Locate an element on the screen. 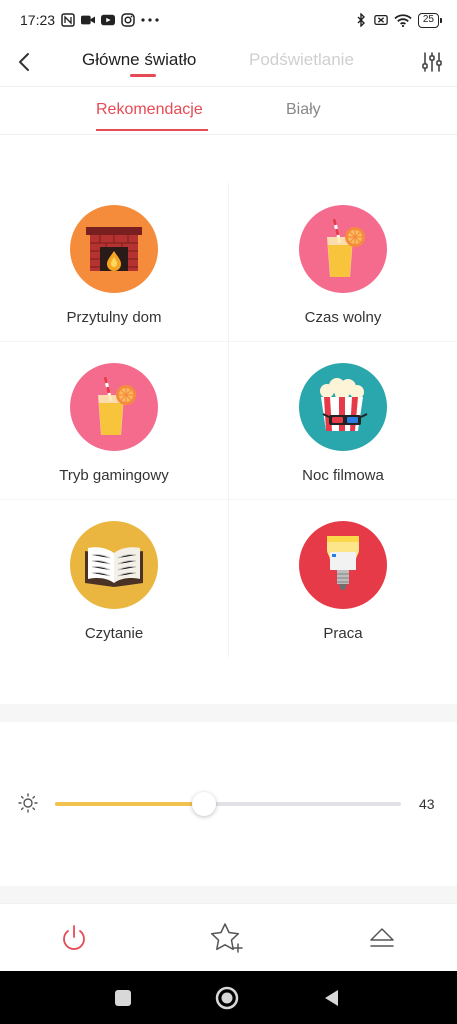 The width and height of the screenshot is (457, 1024). tab-recommendations: Rekomendacje is located at coordinates (149, 110).